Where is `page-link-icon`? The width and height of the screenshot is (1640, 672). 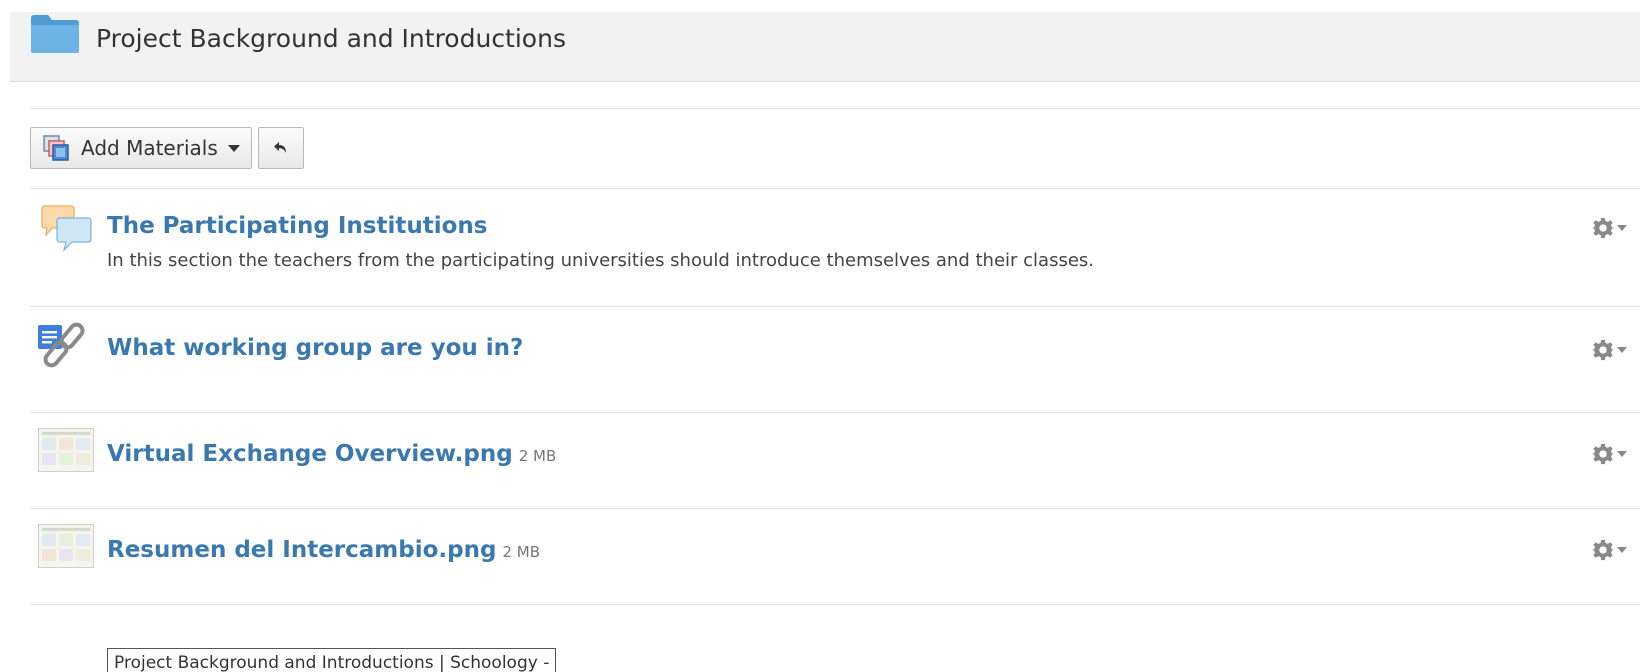
page-link-icon is located at coordinates (61, 345).